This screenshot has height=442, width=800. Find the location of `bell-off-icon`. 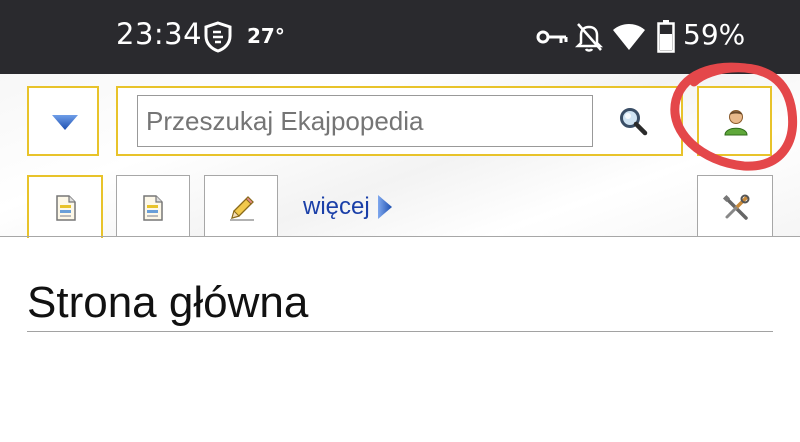

bell-off-icon is located at coordinates (589, 37).